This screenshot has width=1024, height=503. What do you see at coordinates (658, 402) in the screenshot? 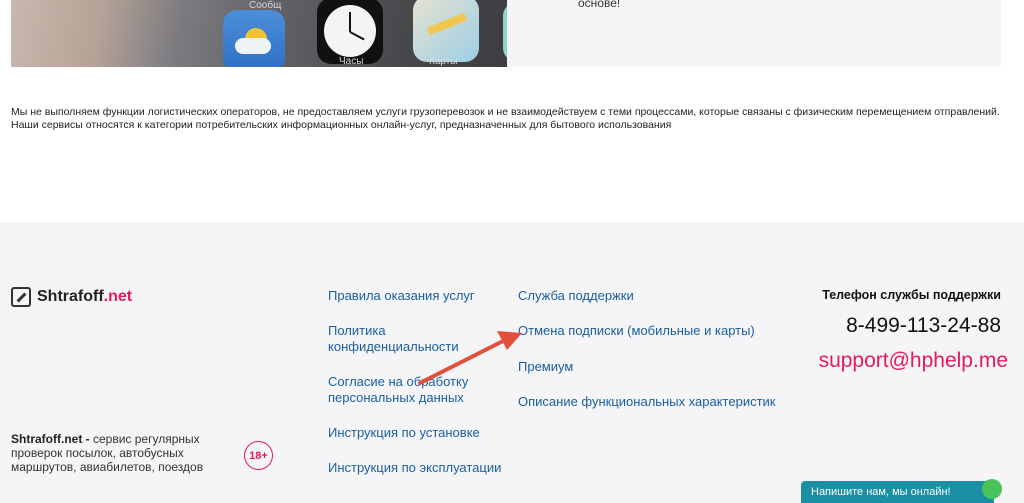
I see `features-description-link: Описание функциональных характеристик` at bounding box center [658, 402].